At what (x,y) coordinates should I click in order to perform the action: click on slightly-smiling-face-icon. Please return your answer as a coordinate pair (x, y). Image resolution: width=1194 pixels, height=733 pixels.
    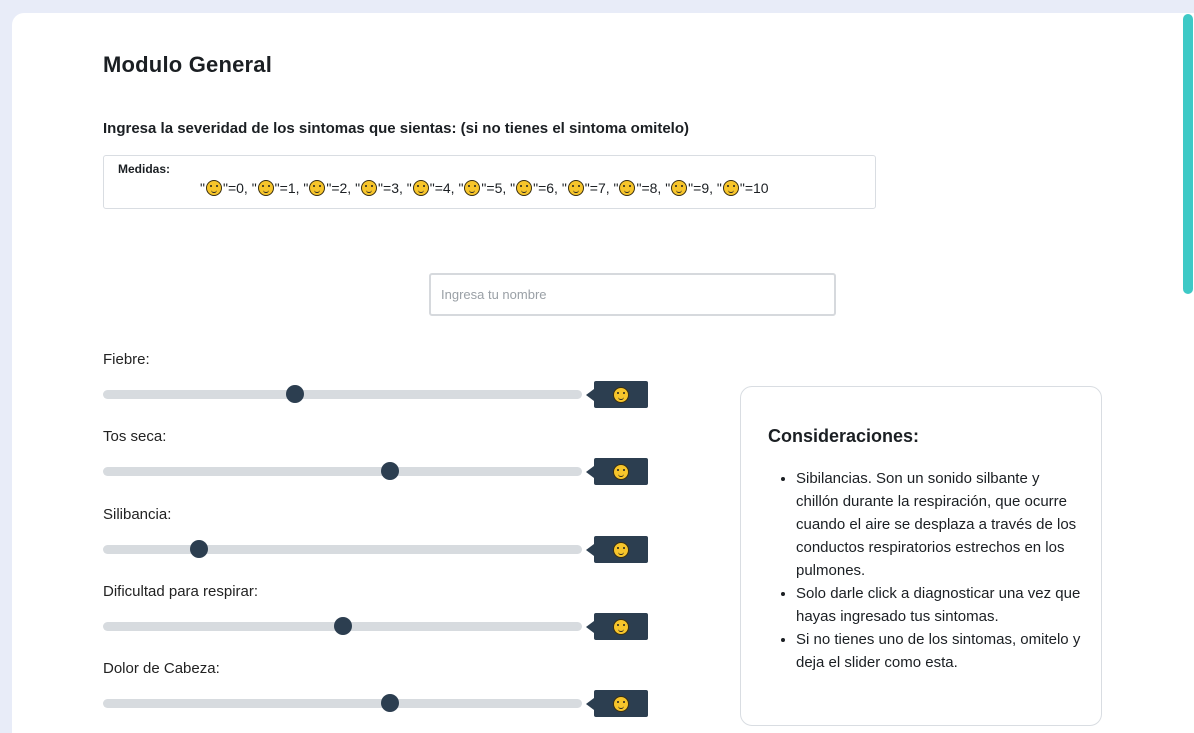
    Looking at the image, I should click on (213, 188).